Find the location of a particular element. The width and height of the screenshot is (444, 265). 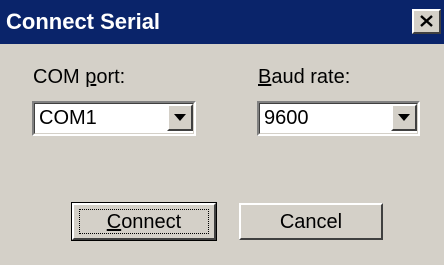

cancel-button: Cancel is located at coordinates (311, 221).